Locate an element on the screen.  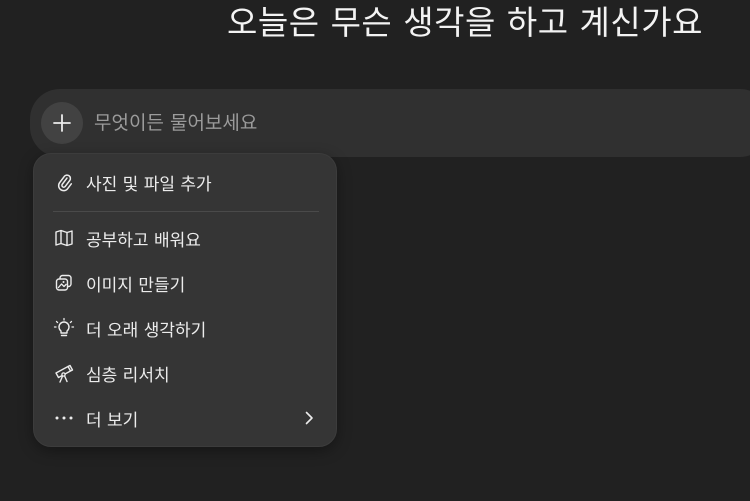
plus-icon is located at coordinates (62, 123).